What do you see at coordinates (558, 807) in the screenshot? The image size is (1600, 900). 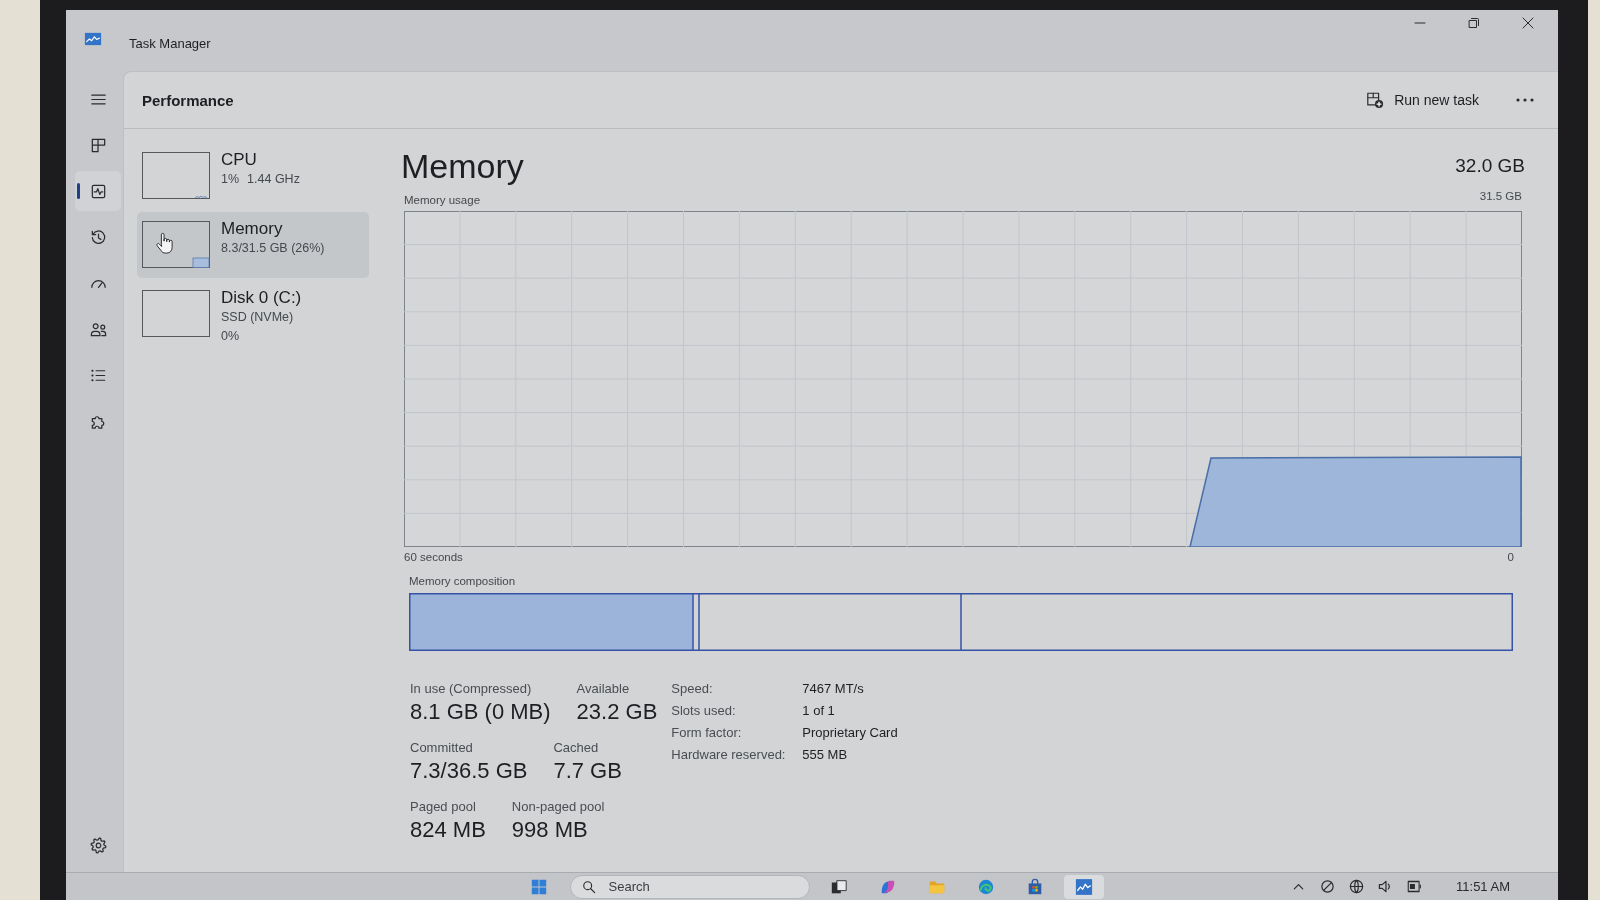 I see `stat-label: Non-paged pool` at bounding box center [558, 807].